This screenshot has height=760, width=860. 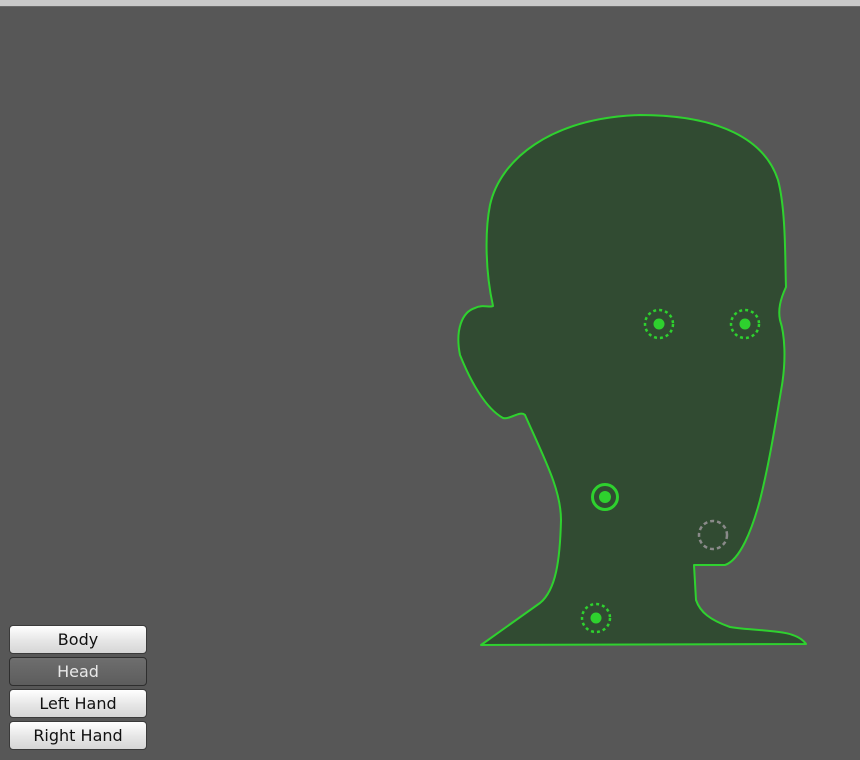 I want to click on body-part-selector: Body Head Left Hand Right Hand, so click(x=78, y=689).